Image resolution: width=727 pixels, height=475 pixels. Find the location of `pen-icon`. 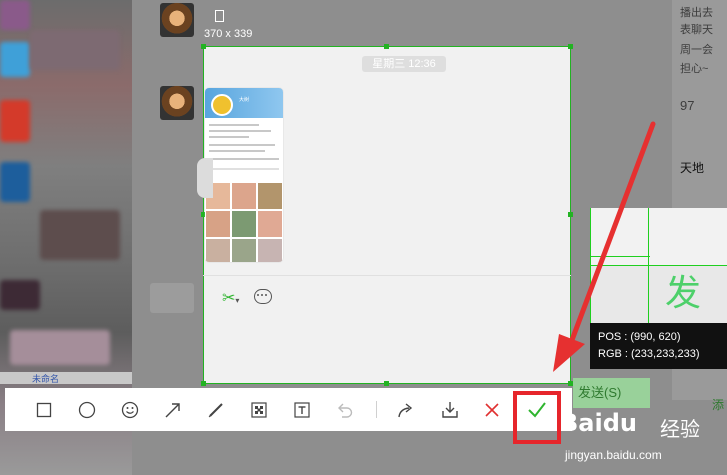

pen-icon is located at coordinates (215, 409).